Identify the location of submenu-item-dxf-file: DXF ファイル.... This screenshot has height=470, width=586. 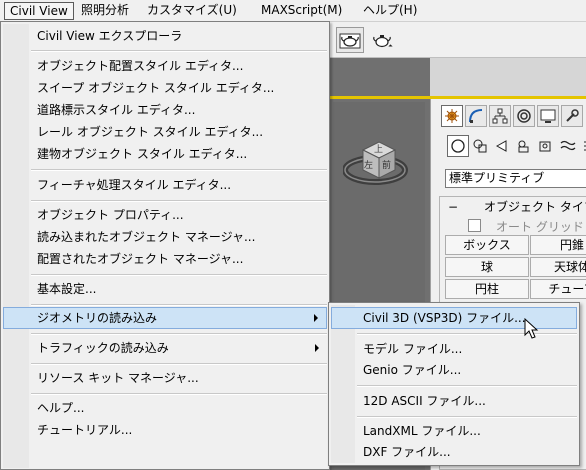
(454, 452).